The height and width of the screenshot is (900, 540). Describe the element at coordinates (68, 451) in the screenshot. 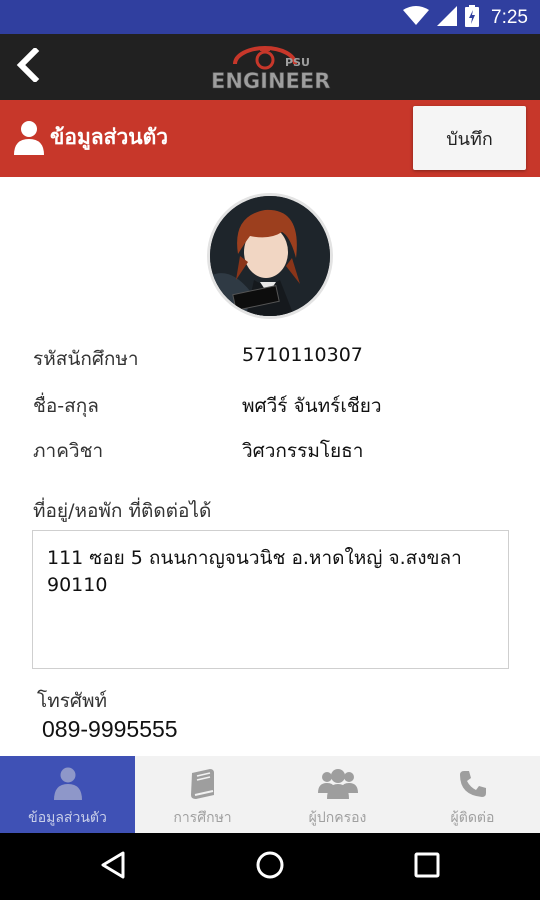

I see `department-label: ภาควิชา` at that location.